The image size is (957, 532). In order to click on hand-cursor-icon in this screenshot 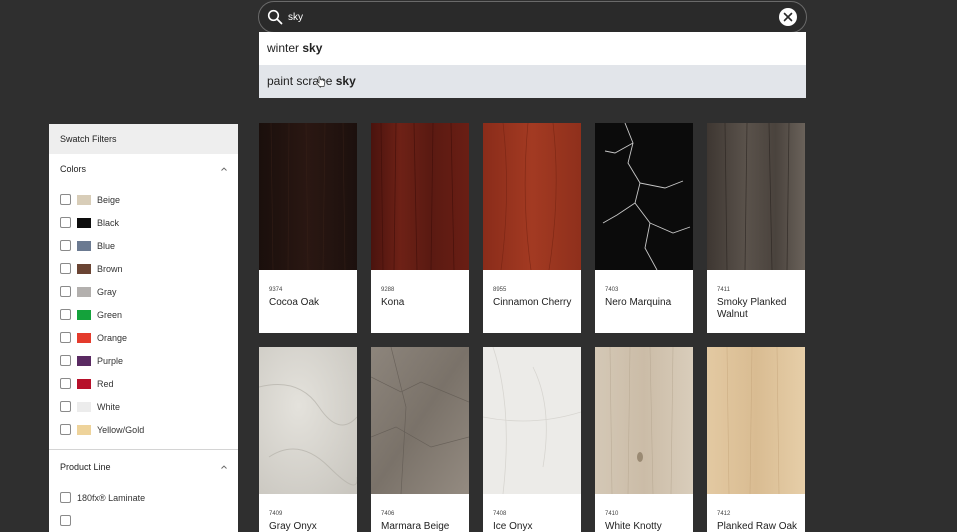, I will do `click(321, 81)`.